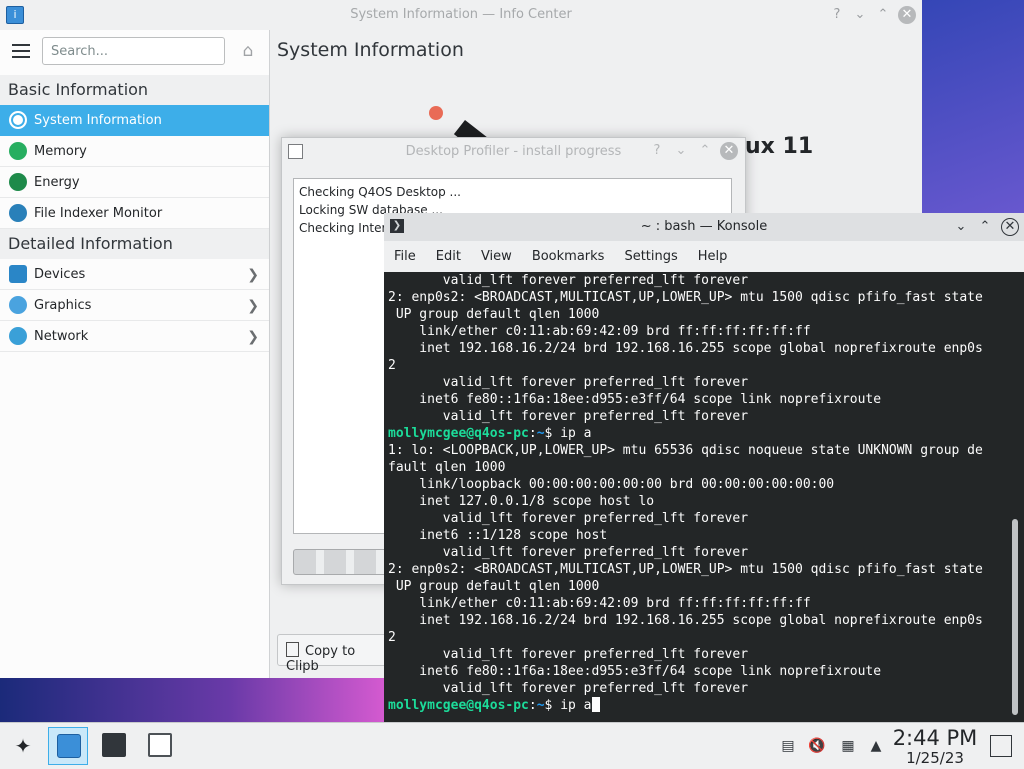 This screenshot has height=769, width=1024. What do you see at coordinates (114, 746) in the screenshot?
I see `konsole-task` at bounding box center [114, 746].